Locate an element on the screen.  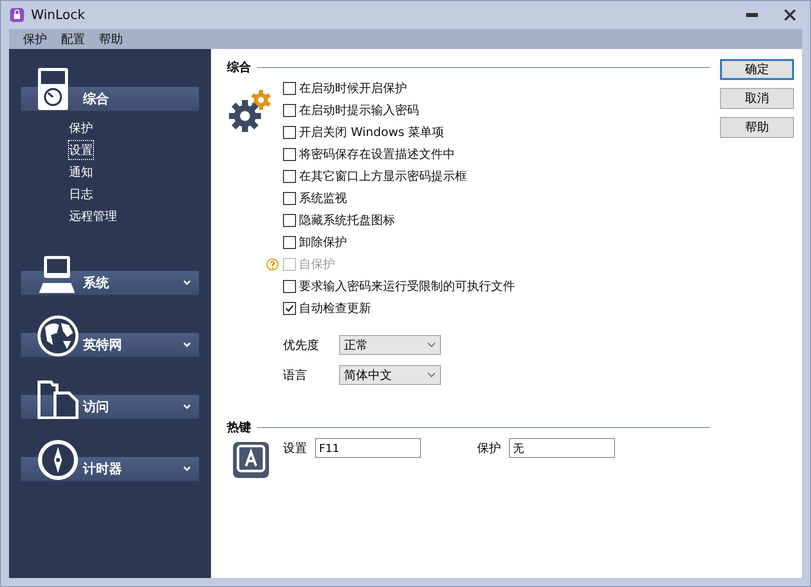
window-title: WinLock is located at coordinates (58, 15).